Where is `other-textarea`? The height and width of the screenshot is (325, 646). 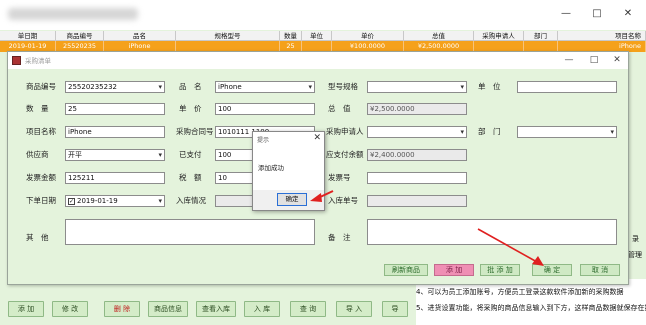 other-textarea is located at coordinates (190, 232).